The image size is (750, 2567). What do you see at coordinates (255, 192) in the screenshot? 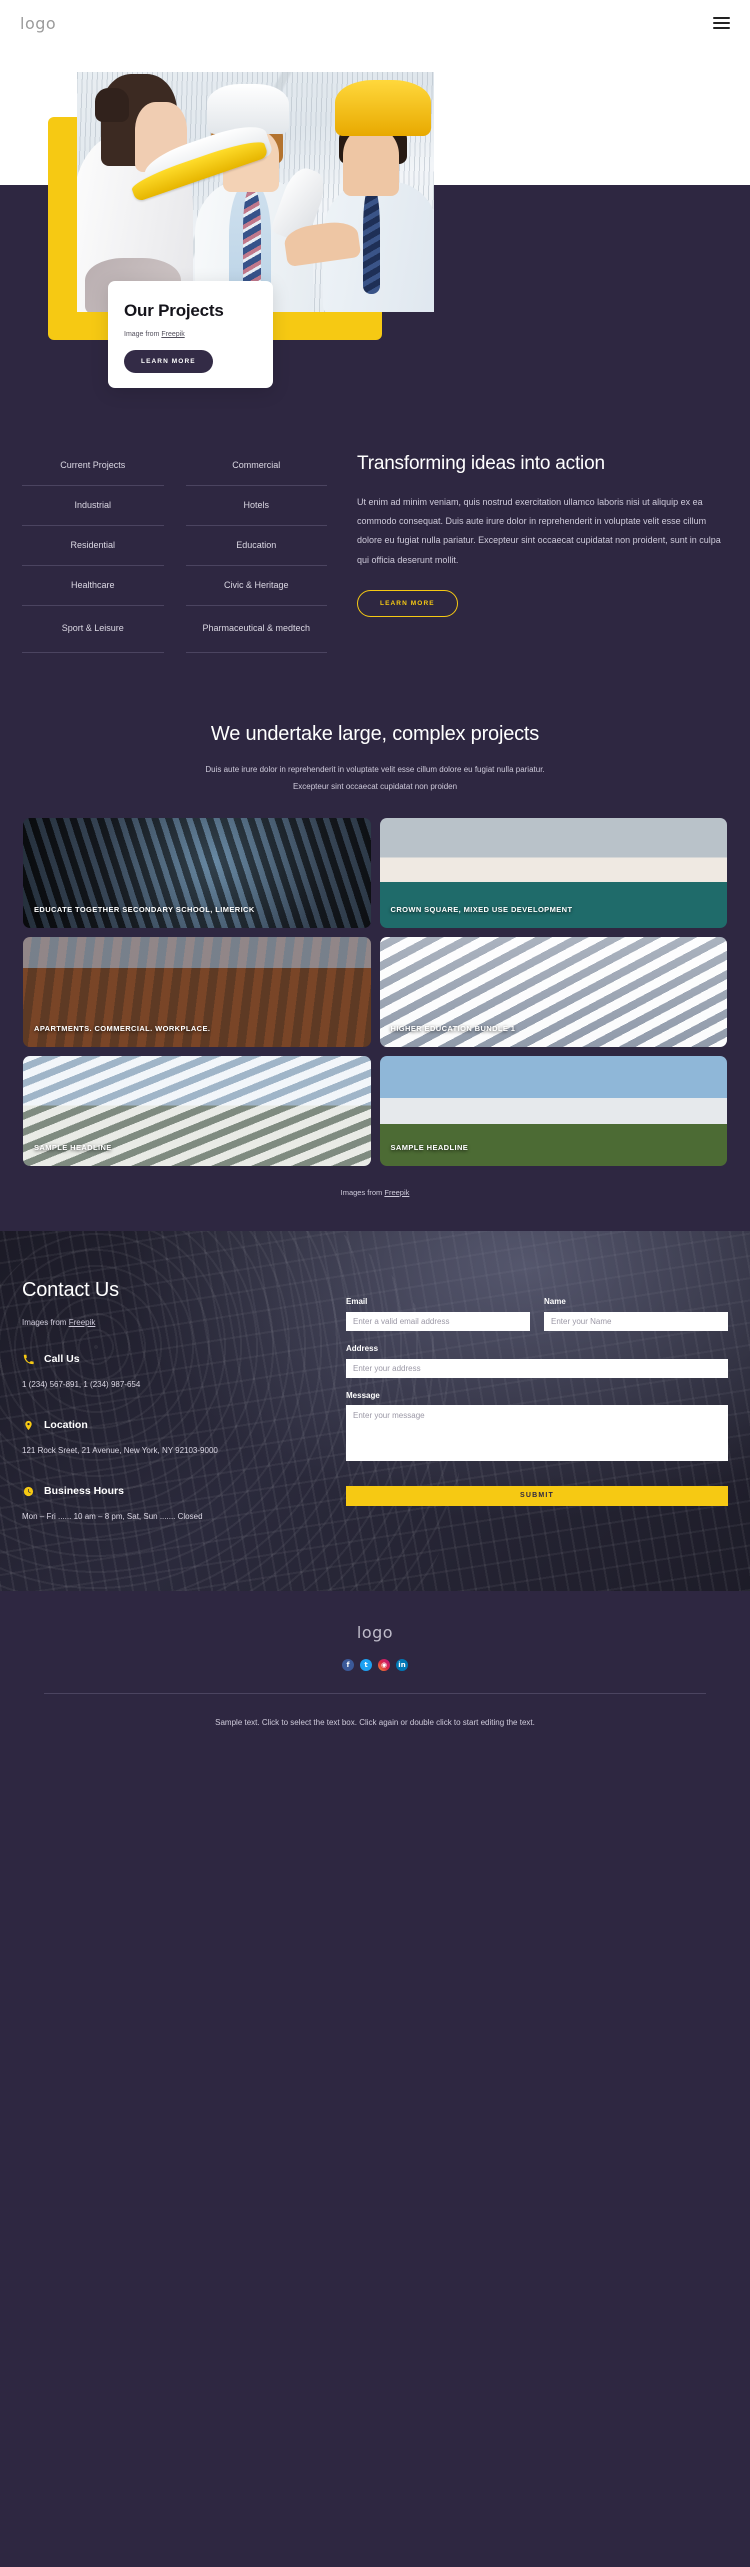
I see `hero-photo` at bounding box center [255, 192].